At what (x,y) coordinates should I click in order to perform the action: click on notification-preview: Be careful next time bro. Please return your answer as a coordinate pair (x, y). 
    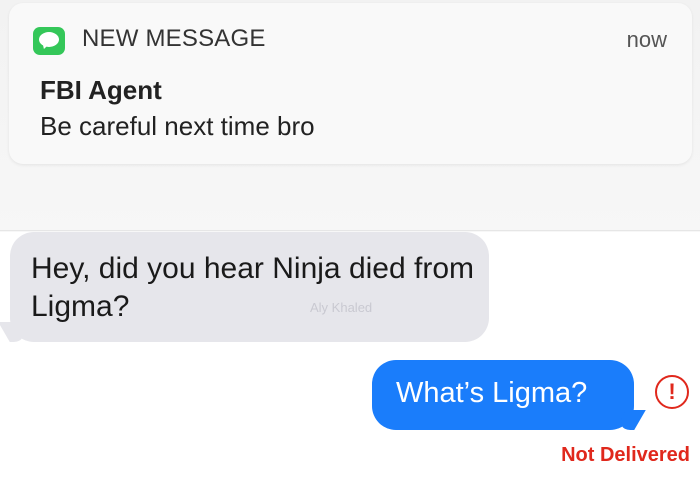
    Looking at the image, I should click on (177, 126).